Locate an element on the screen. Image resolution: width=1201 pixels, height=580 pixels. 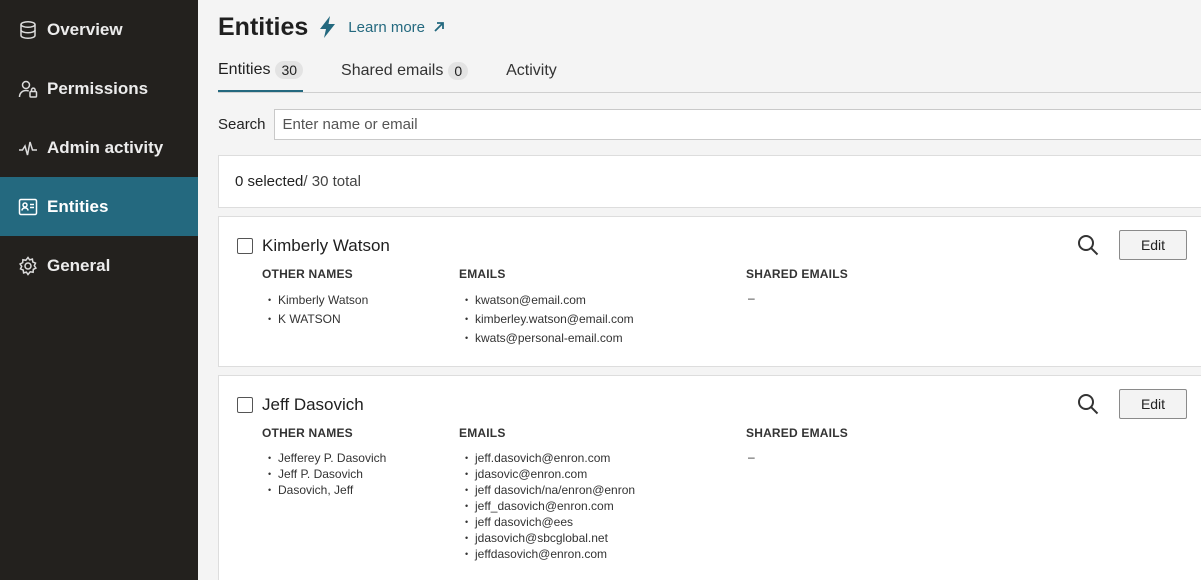
sidebar-item-label: Admin activity is located at coordinates (105, 147).